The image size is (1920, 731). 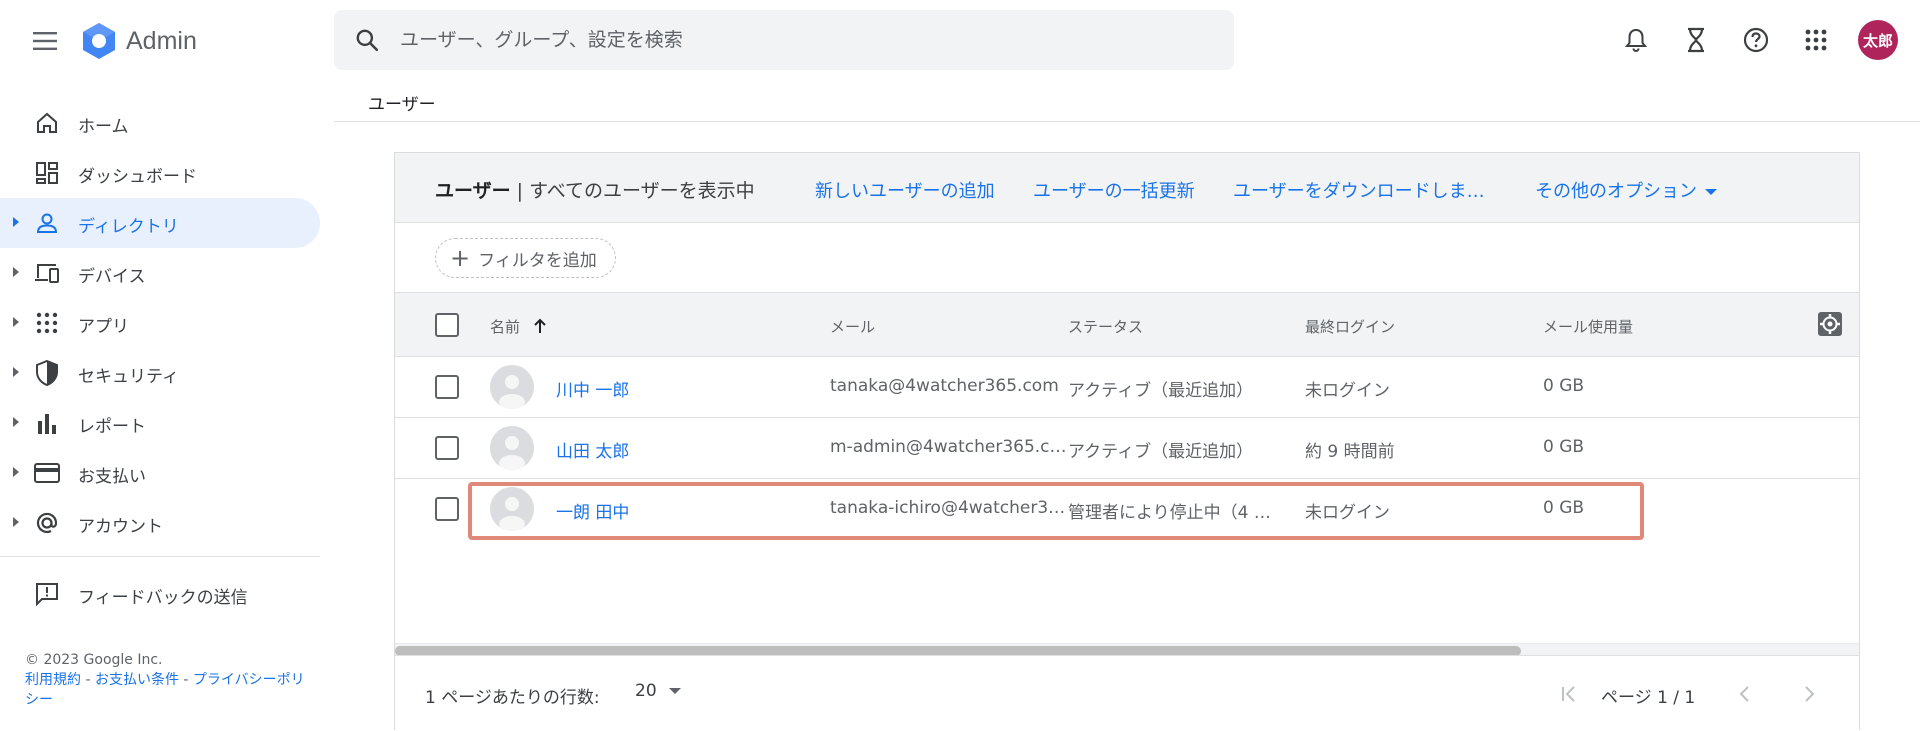 What do you see at coordinates (53, 680) in the screenshot?
I see `terms-link: 利用規約` at bounding box center [53, 680].